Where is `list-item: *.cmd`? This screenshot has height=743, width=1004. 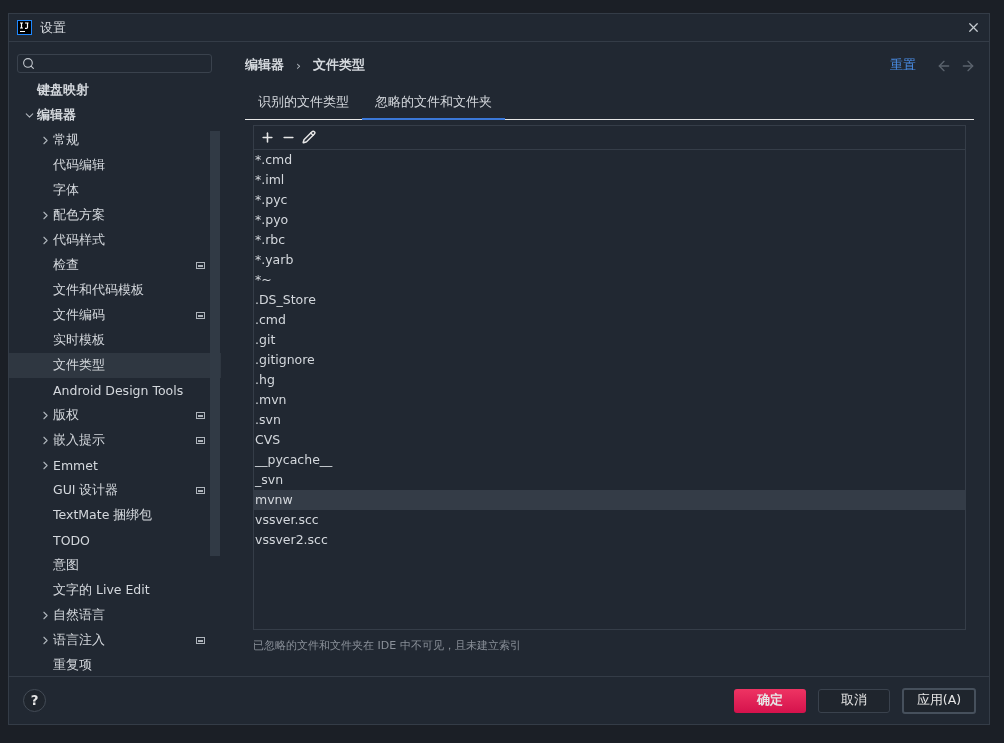
list-item: *.cmd is located at coordinates (609, 159).